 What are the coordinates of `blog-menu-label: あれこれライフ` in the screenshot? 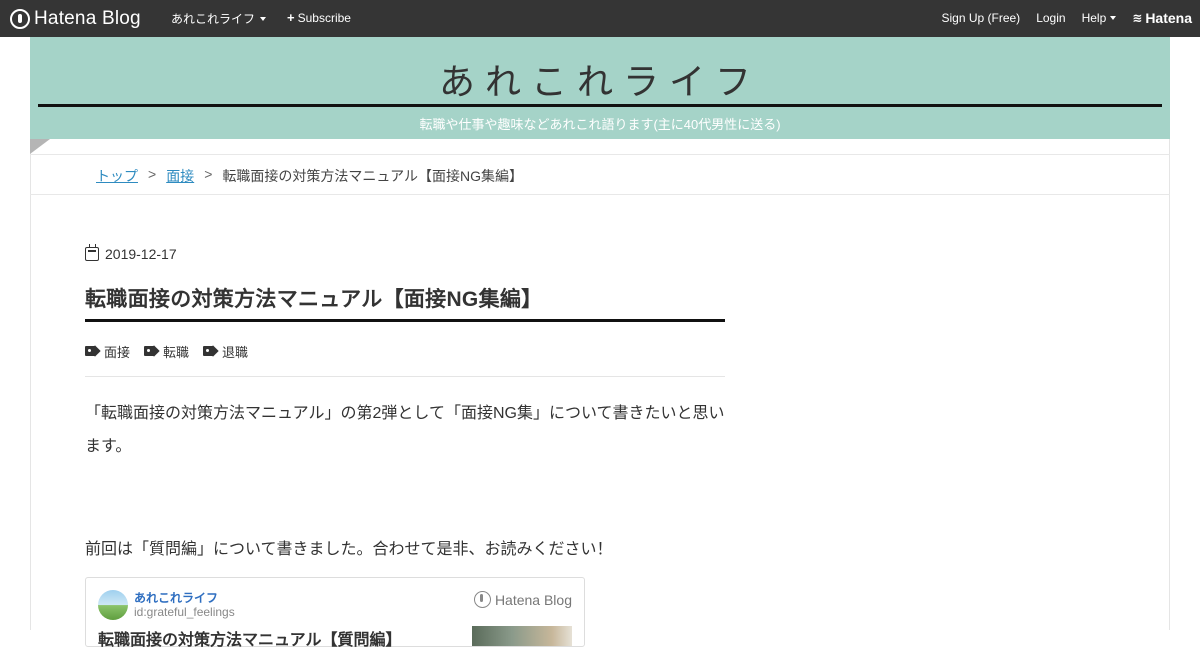 It's located at (213, 19).